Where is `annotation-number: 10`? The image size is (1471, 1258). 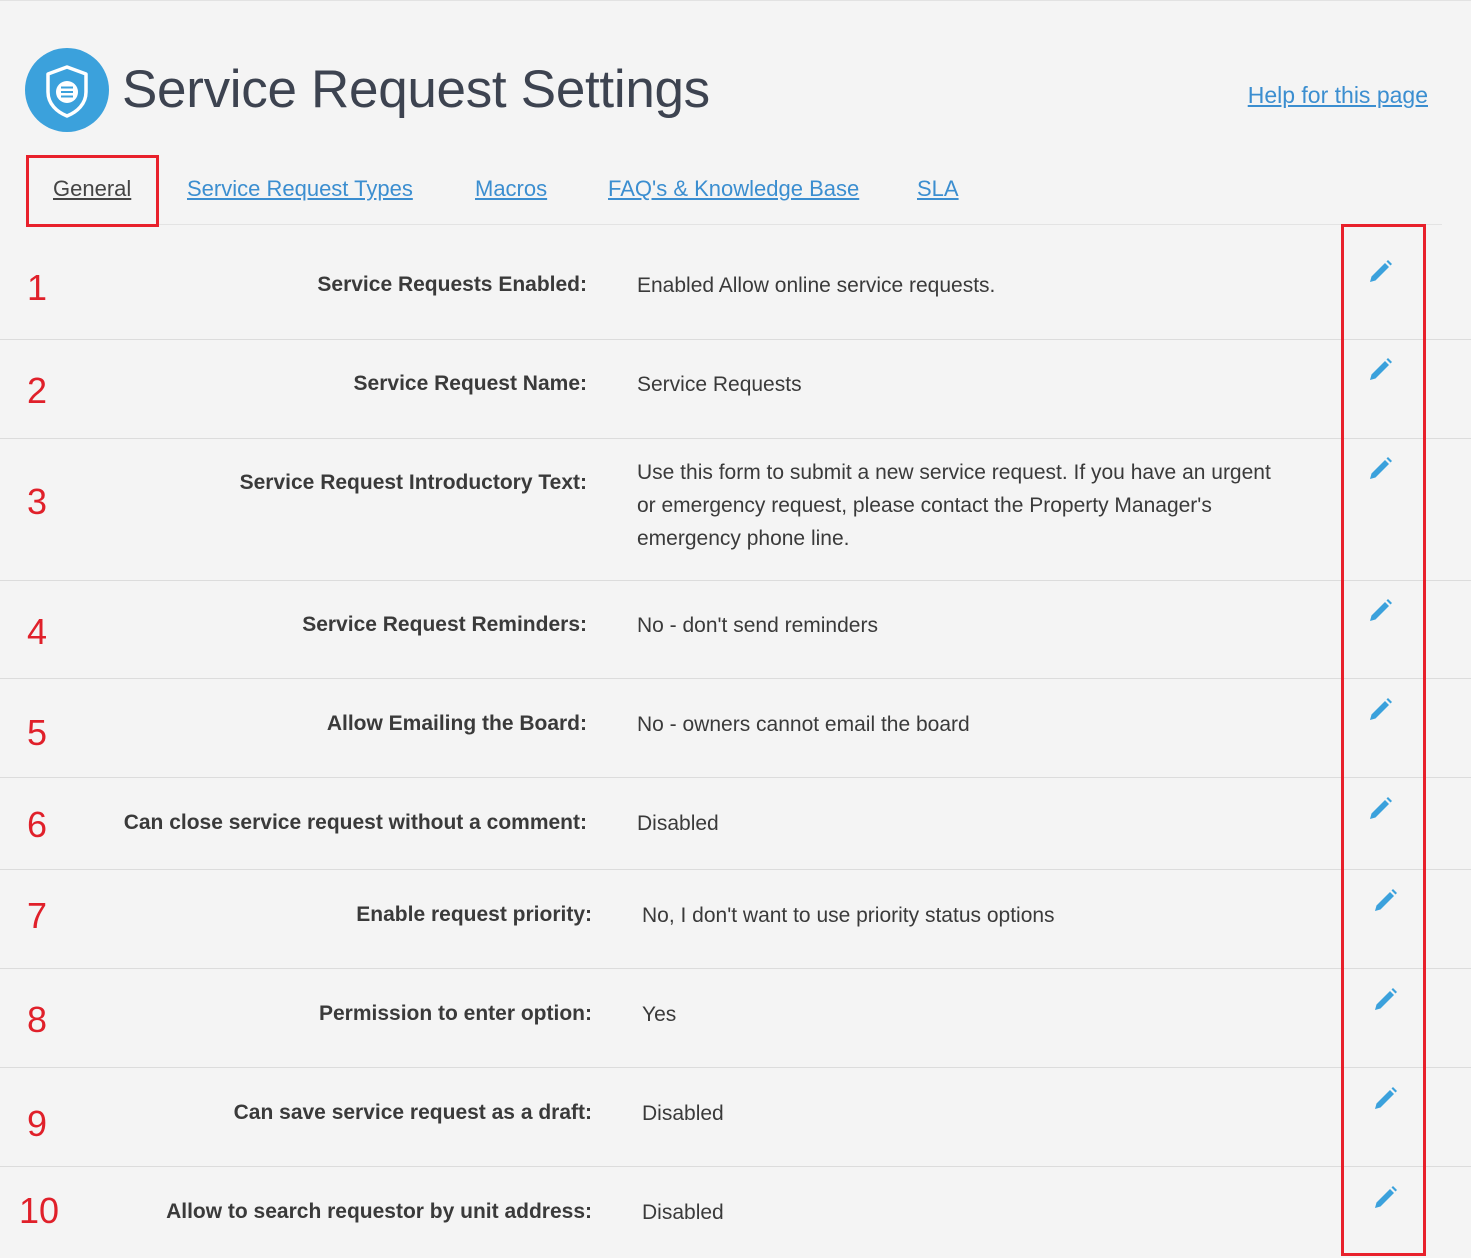
annotation-number: 10 is located at coordinates (39, 1210).